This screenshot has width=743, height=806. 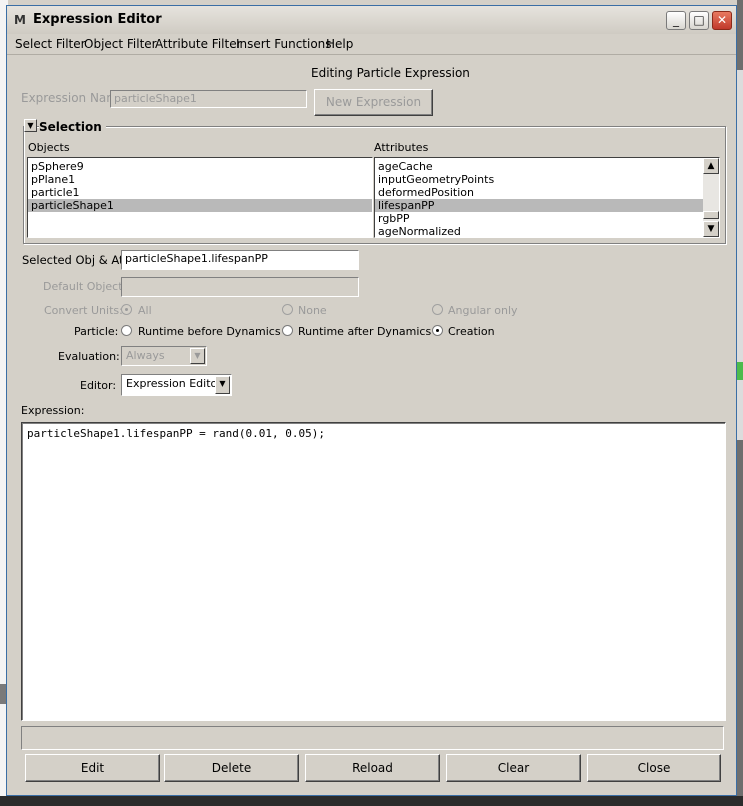 What do you see at coordinates (284, 44) in the screenshot?
I see `menu-insert-functions: Insert Functions` at bounding box center [284, 44].